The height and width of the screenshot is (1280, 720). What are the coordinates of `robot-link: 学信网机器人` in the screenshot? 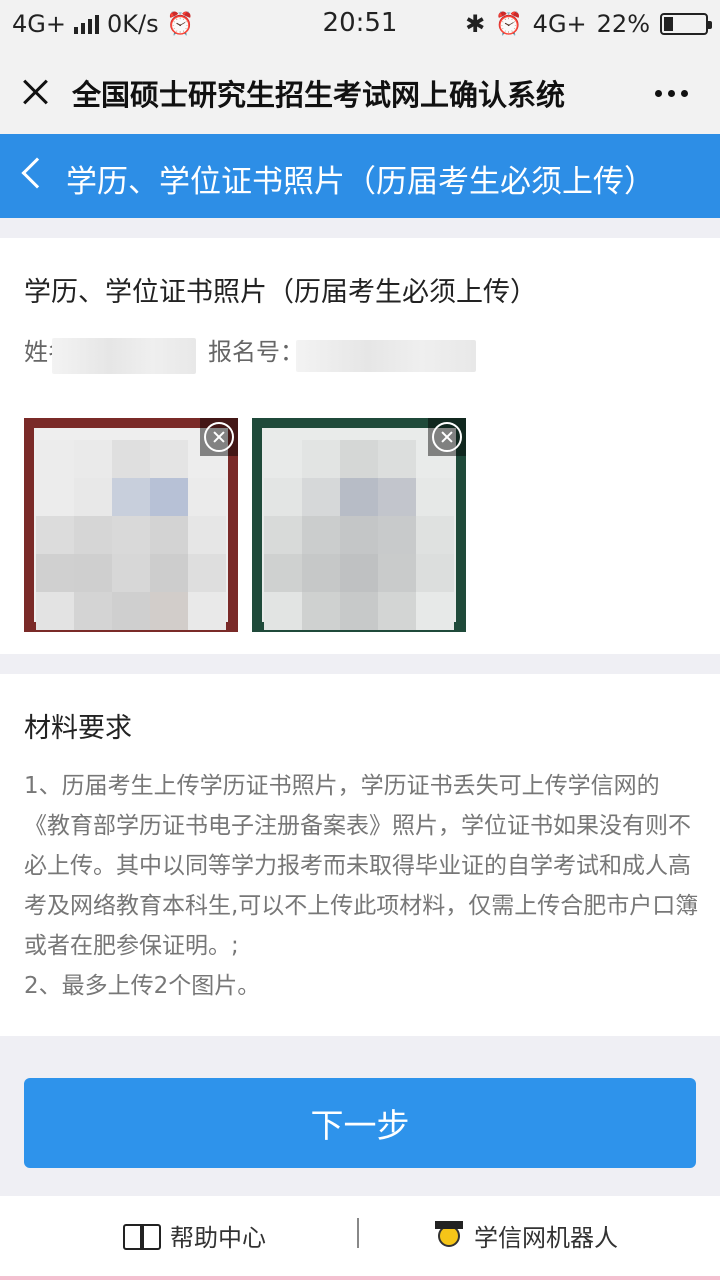 It's located at (525, 1235).